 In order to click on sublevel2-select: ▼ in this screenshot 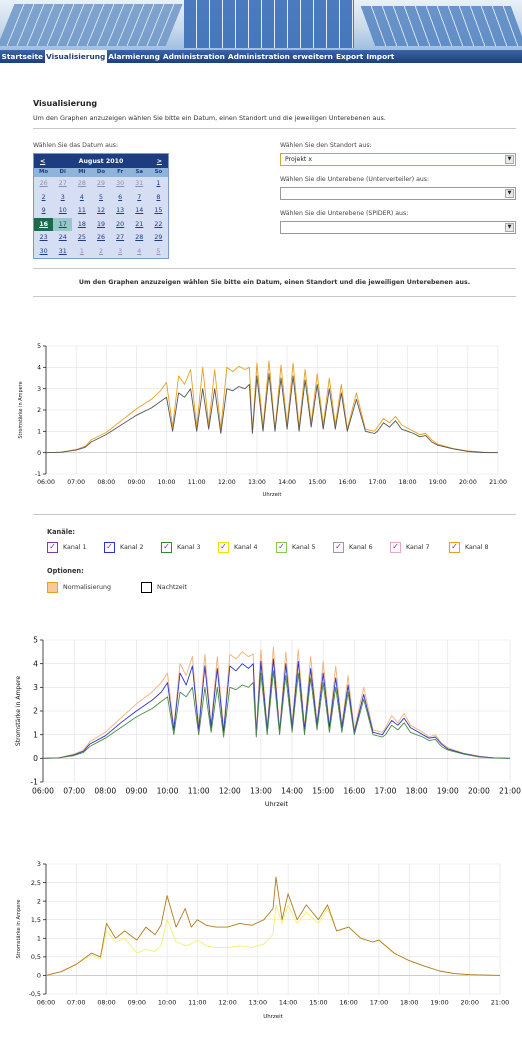, I will do `click(398, 227)`.